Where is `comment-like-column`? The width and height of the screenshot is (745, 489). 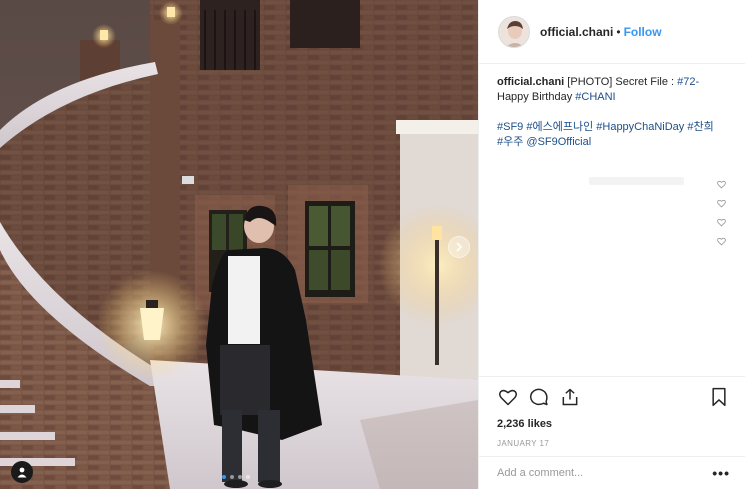 comment-like-column is located at coordinates (721, 212).